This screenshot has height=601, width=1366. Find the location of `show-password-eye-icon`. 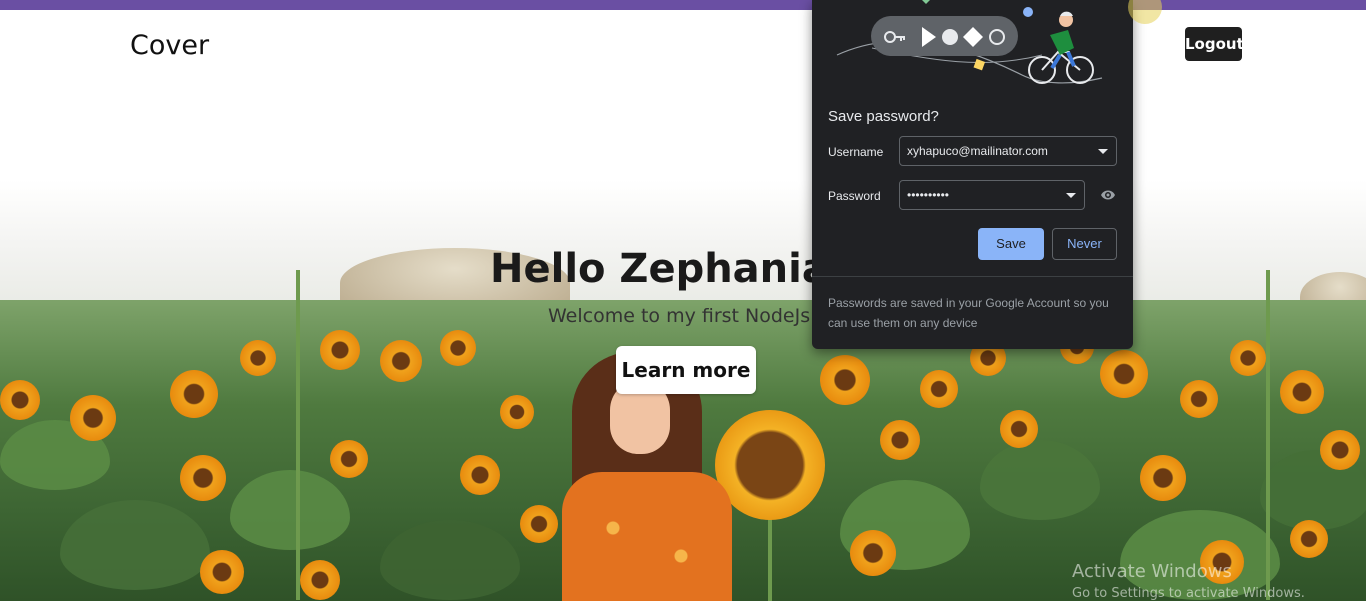

show-password-eye-icon is located at coordinates (1108, 195).